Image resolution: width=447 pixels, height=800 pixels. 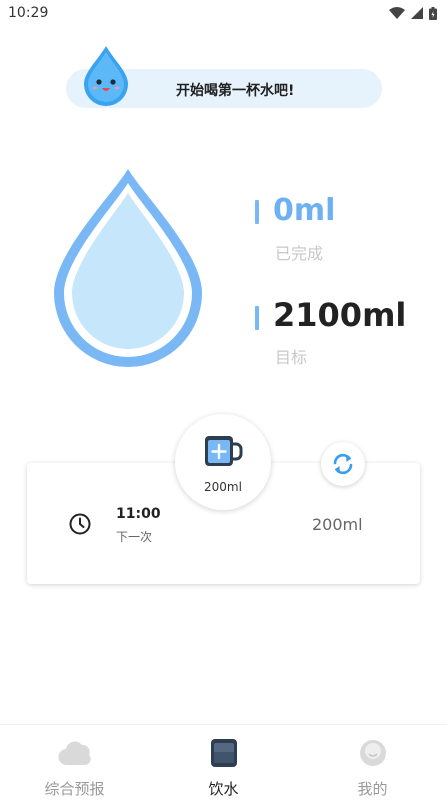 I want to click on tab-forecast: 综合预报, so click(x=74, y=762).